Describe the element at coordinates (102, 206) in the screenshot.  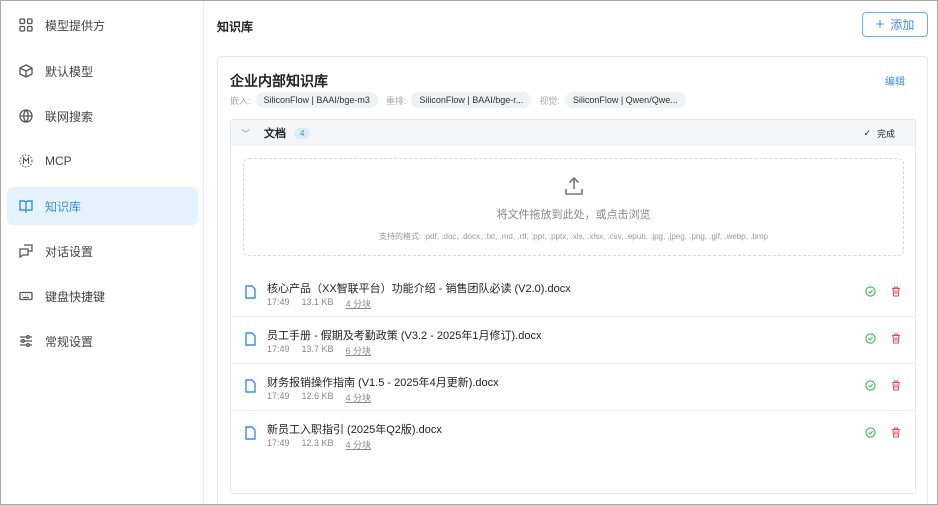
I see `sidebar-item-knowledge-base: 知识库` at that location.